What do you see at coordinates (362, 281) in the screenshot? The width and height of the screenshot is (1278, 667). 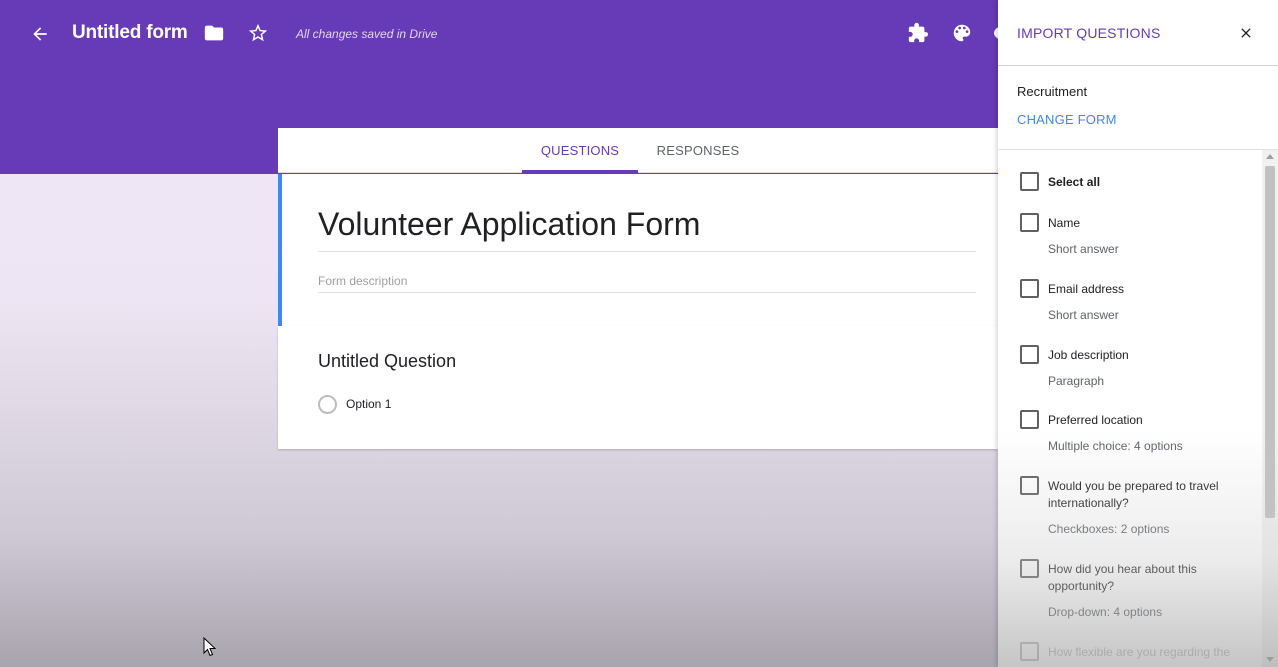 I see `form-description-input: Form description` at bounding box center [362, 281].